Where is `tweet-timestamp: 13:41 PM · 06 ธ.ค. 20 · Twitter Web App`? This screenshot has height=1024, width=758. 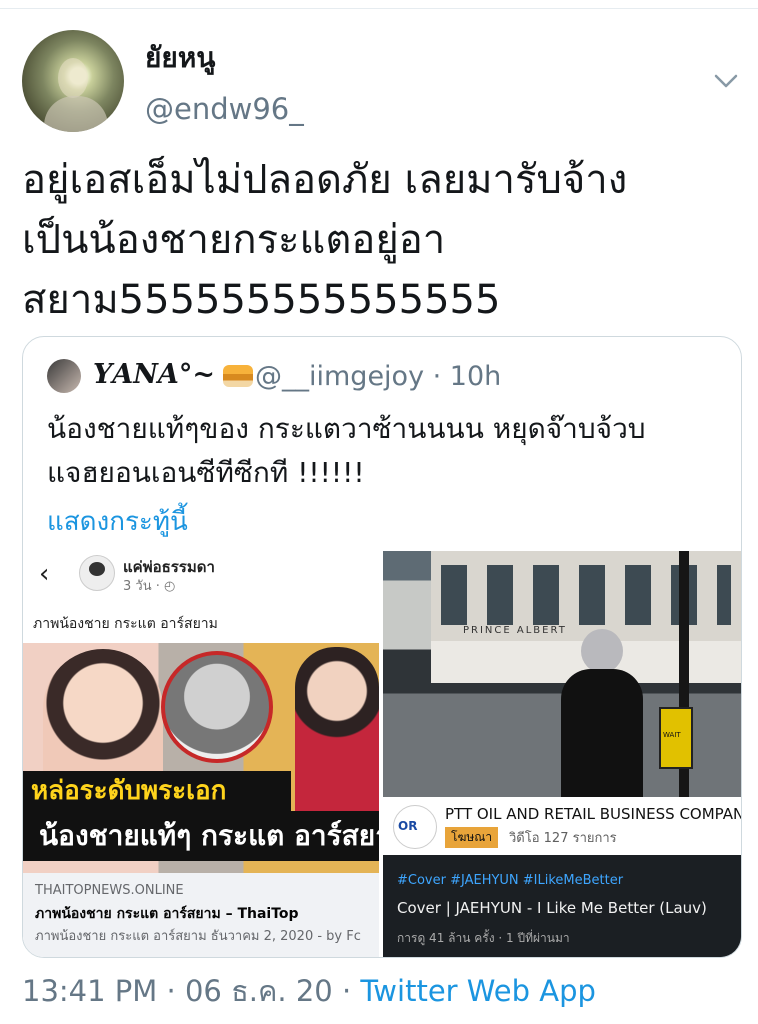 tweet-timestamp: 13:41 PM · 06 ธ.ค. 20 · Twitter Web App is located at coordinates (309, 991).